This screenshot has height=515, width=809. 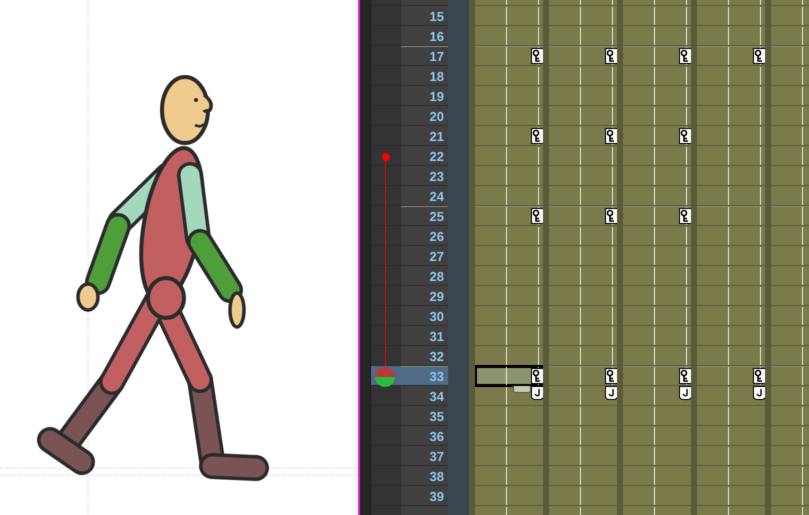 What do you see at coordinates (424, 376) in the screenshot?
I see `frame-number: 33` at bounding box center [424, 376].